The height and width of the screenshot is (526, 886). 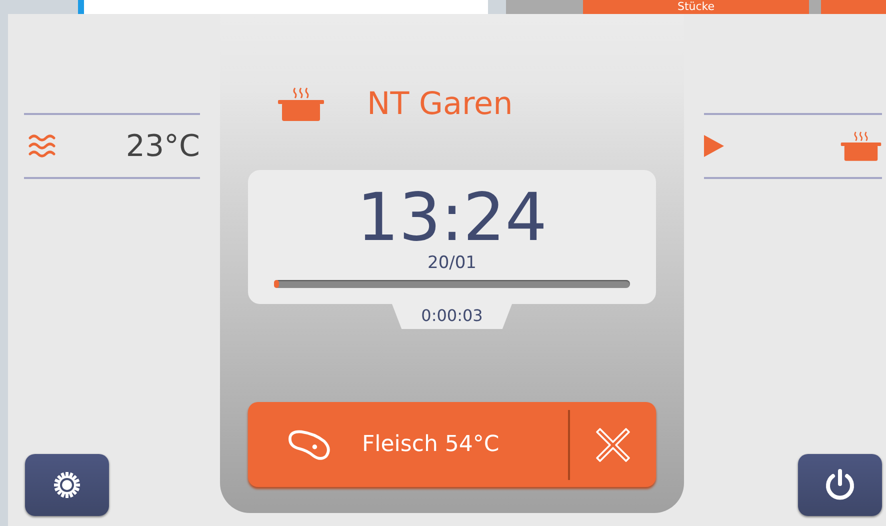 What do you see at coordinates (452, 316) in the screenshot?
I see `elapsed-time: 0:00:03` at bounding box center [452, 316].